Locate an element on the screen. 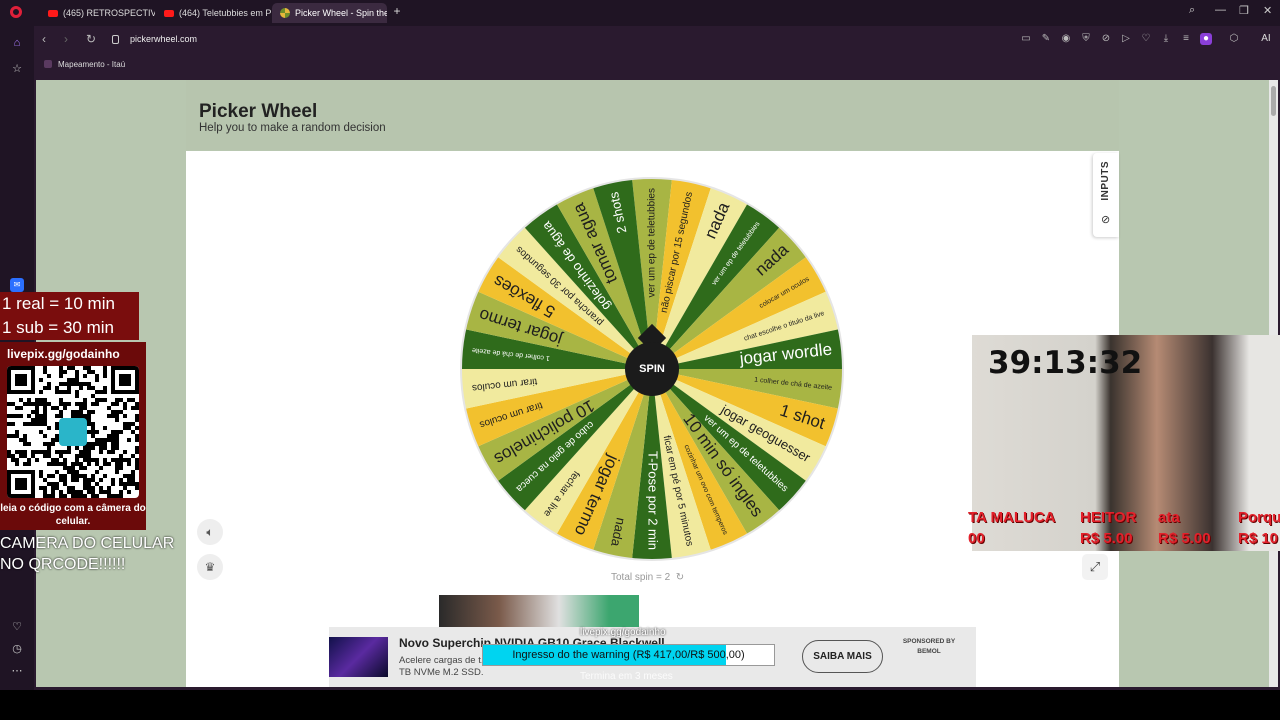 The image size is (1280, 720). tab-label: (465) RETROSPECTIVA 202 is located at coordinates (109, 13).